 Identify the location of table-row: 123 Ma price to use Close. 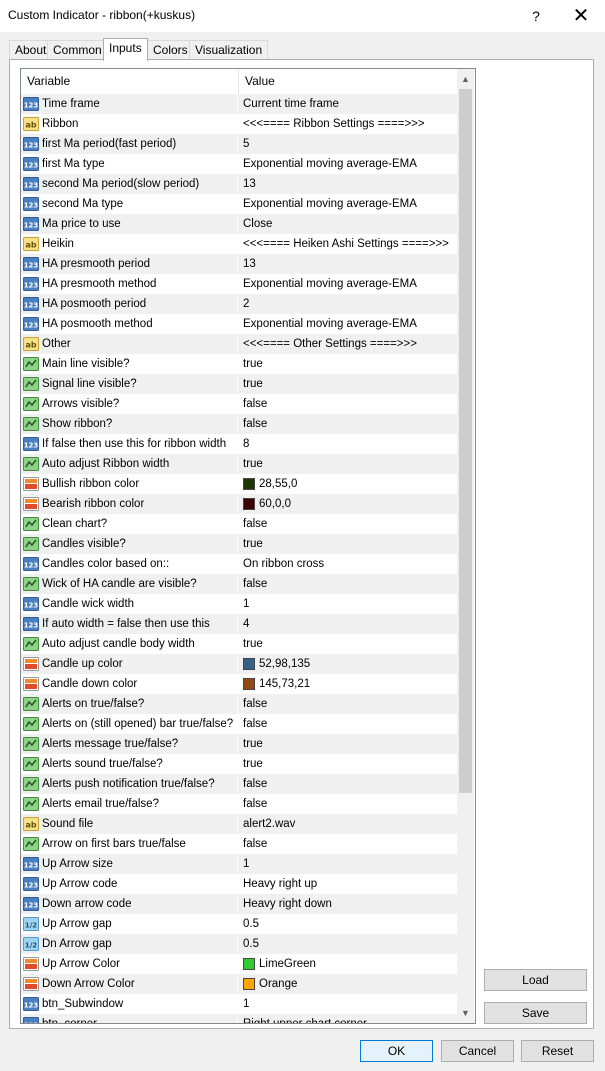
(239, 224).